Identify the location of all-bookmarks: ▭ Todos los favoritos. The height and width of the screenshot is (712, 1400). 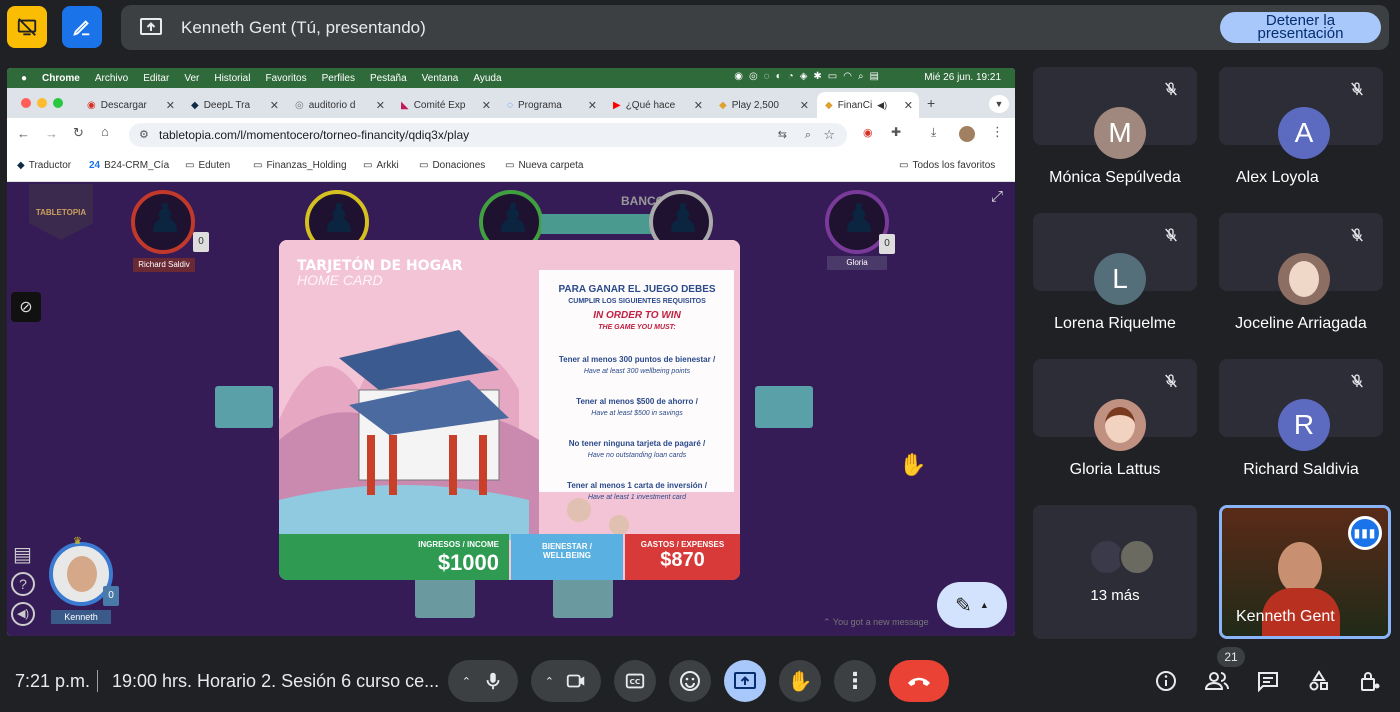
(947, 165).